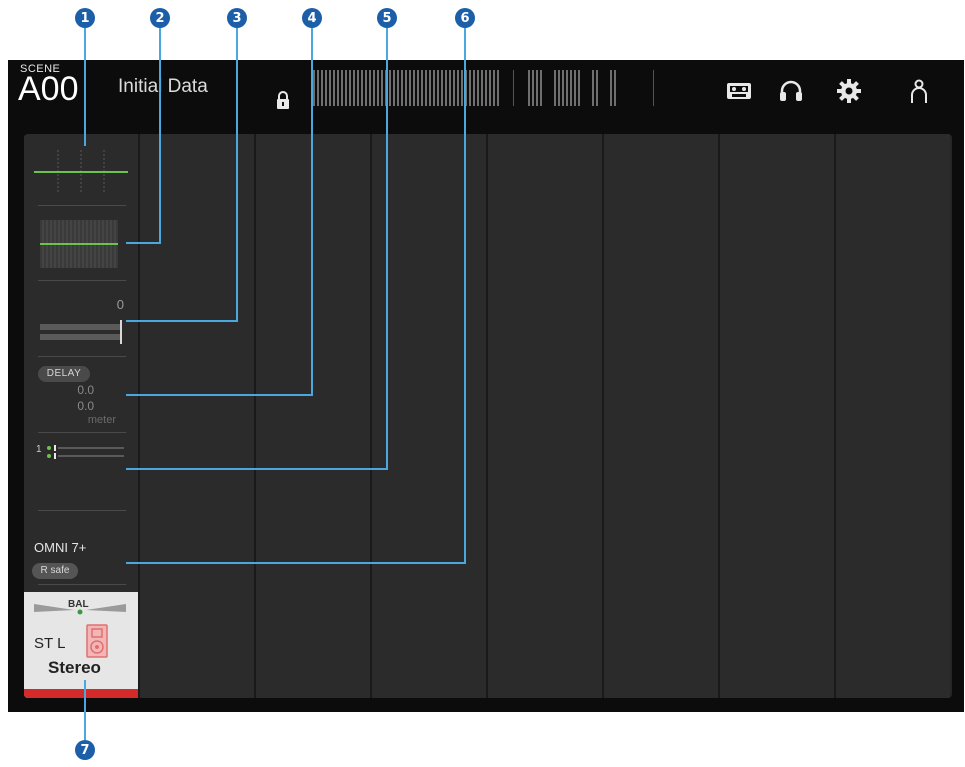  Describe the element at coordinates (101, 420) in the screenshot. I see `delay-unit: meter` at that location.